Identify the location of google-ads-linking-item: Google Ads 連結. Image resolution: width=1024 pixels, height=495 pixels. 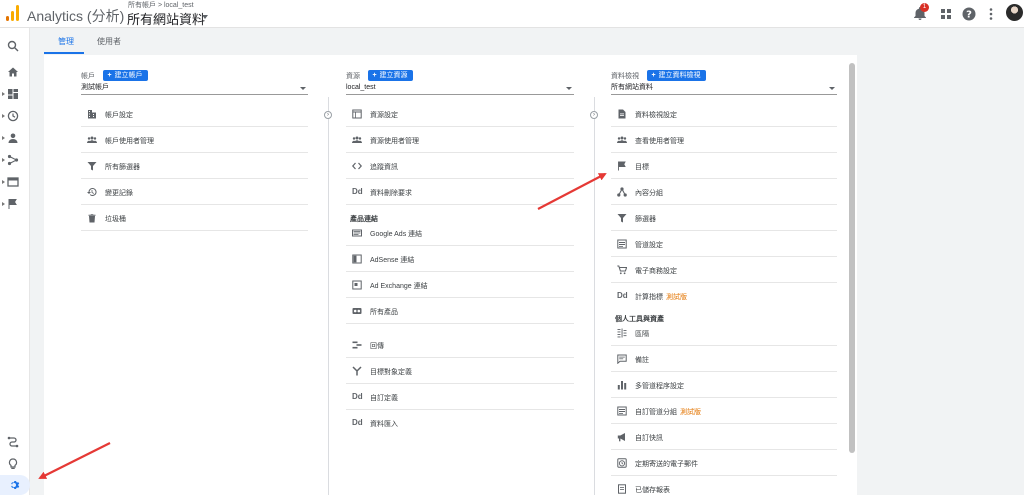
(460, 233).